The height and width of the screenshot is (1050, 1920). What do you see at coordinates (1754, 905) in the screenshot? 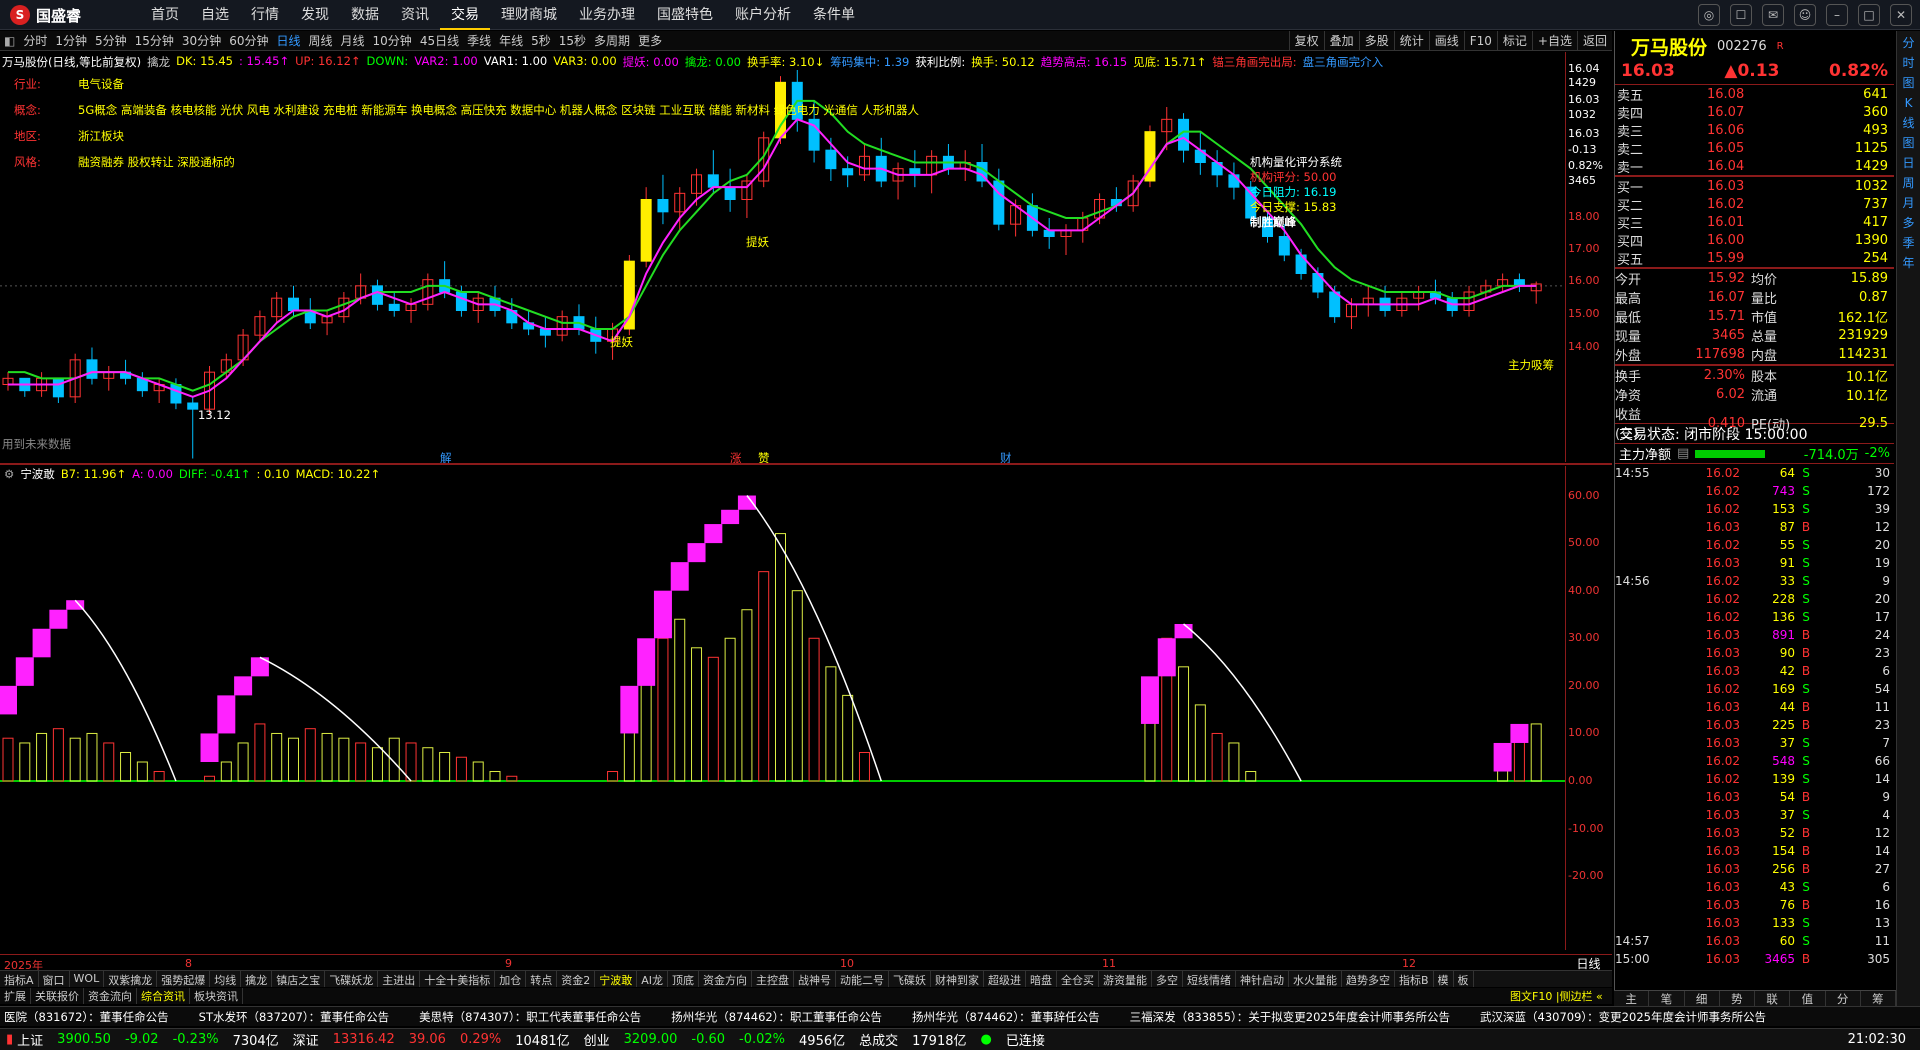
I see `tick-row: 16.03 76 B 16` at bounding box center [1754, 905].